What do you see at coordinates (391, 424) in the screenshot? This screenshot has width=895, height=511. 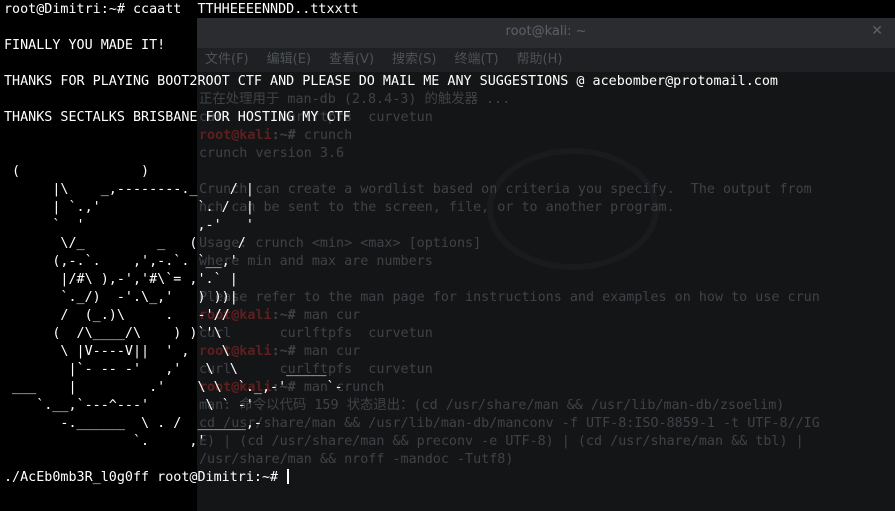 I see `terminal-line: -.______ \ . / ______,-` at bounding box center [391, 424].